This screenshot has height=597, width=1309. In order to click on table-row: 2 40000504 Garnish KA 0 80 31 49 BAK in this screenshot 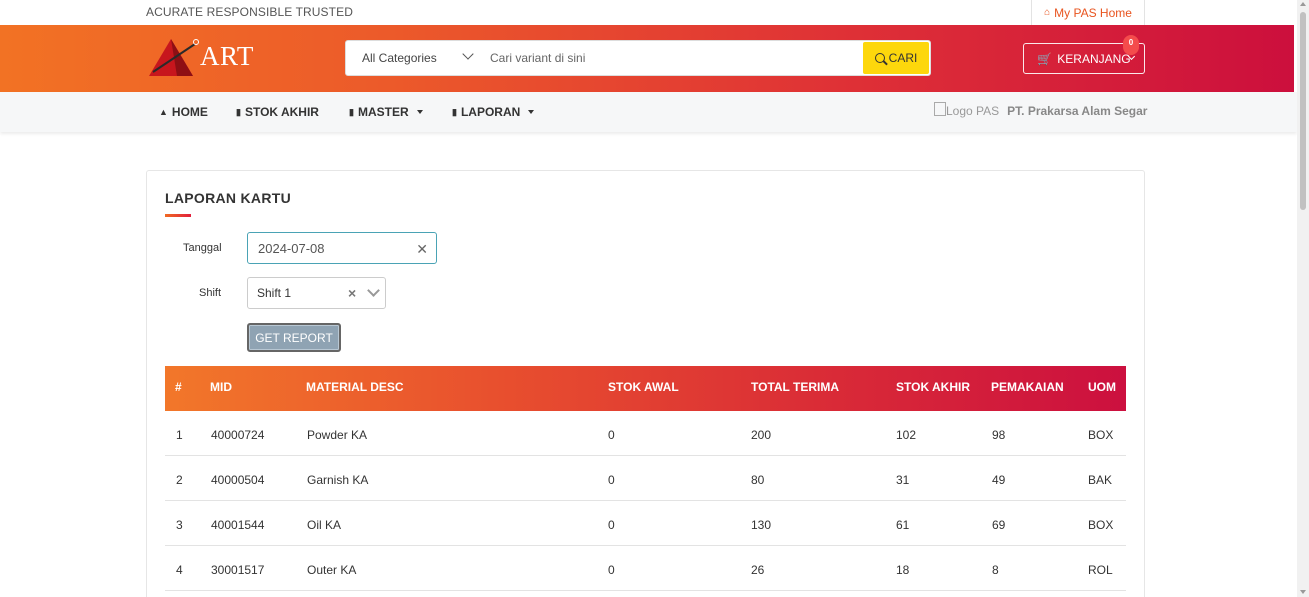, I will do `click(645, 478)`.